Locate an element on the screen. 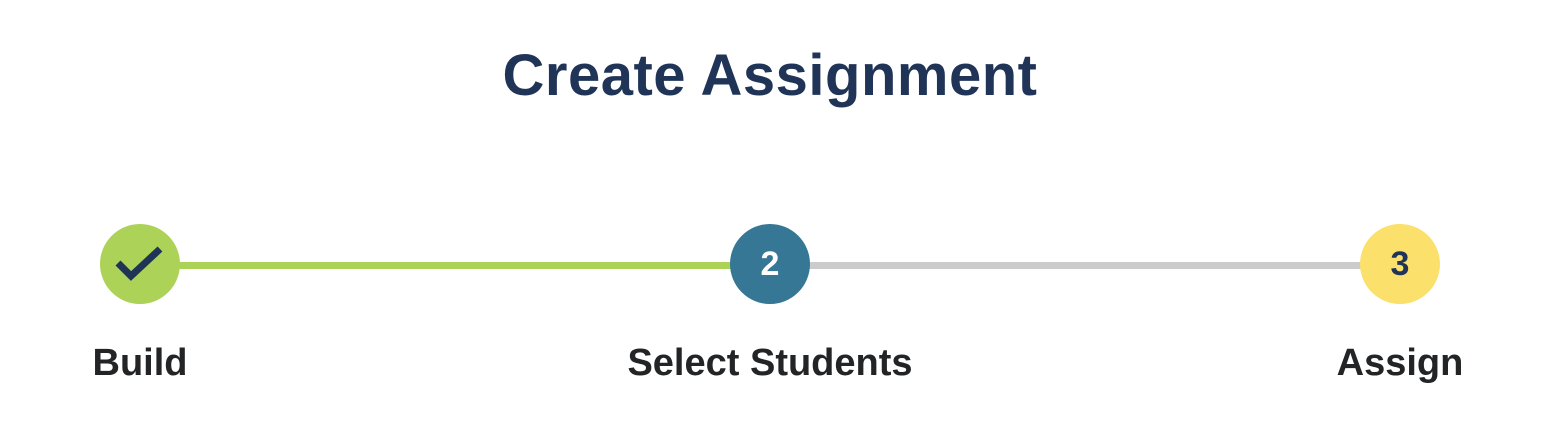 The width and height of the screenshot is (1554, 444). step-select-students-circle: 2 is located at coordinates (770, 264).